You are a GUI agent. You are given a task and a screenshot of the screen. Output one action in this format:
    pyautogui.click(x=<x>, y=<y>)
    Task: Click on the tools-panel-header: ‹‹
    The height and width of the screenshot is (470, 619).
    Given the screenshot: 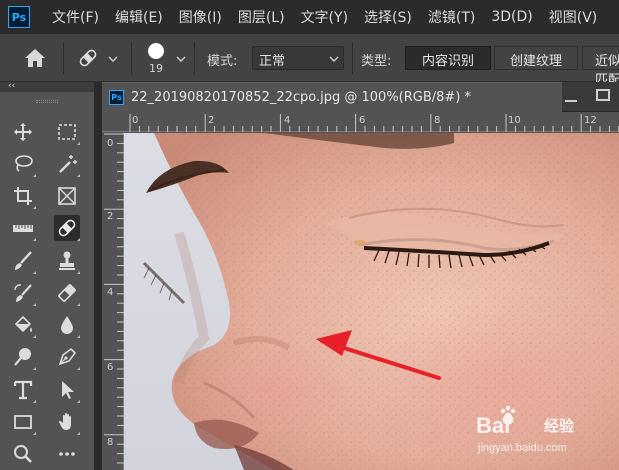 What is the action you would take?
    pyautogui.click(x=47, y=86)
    